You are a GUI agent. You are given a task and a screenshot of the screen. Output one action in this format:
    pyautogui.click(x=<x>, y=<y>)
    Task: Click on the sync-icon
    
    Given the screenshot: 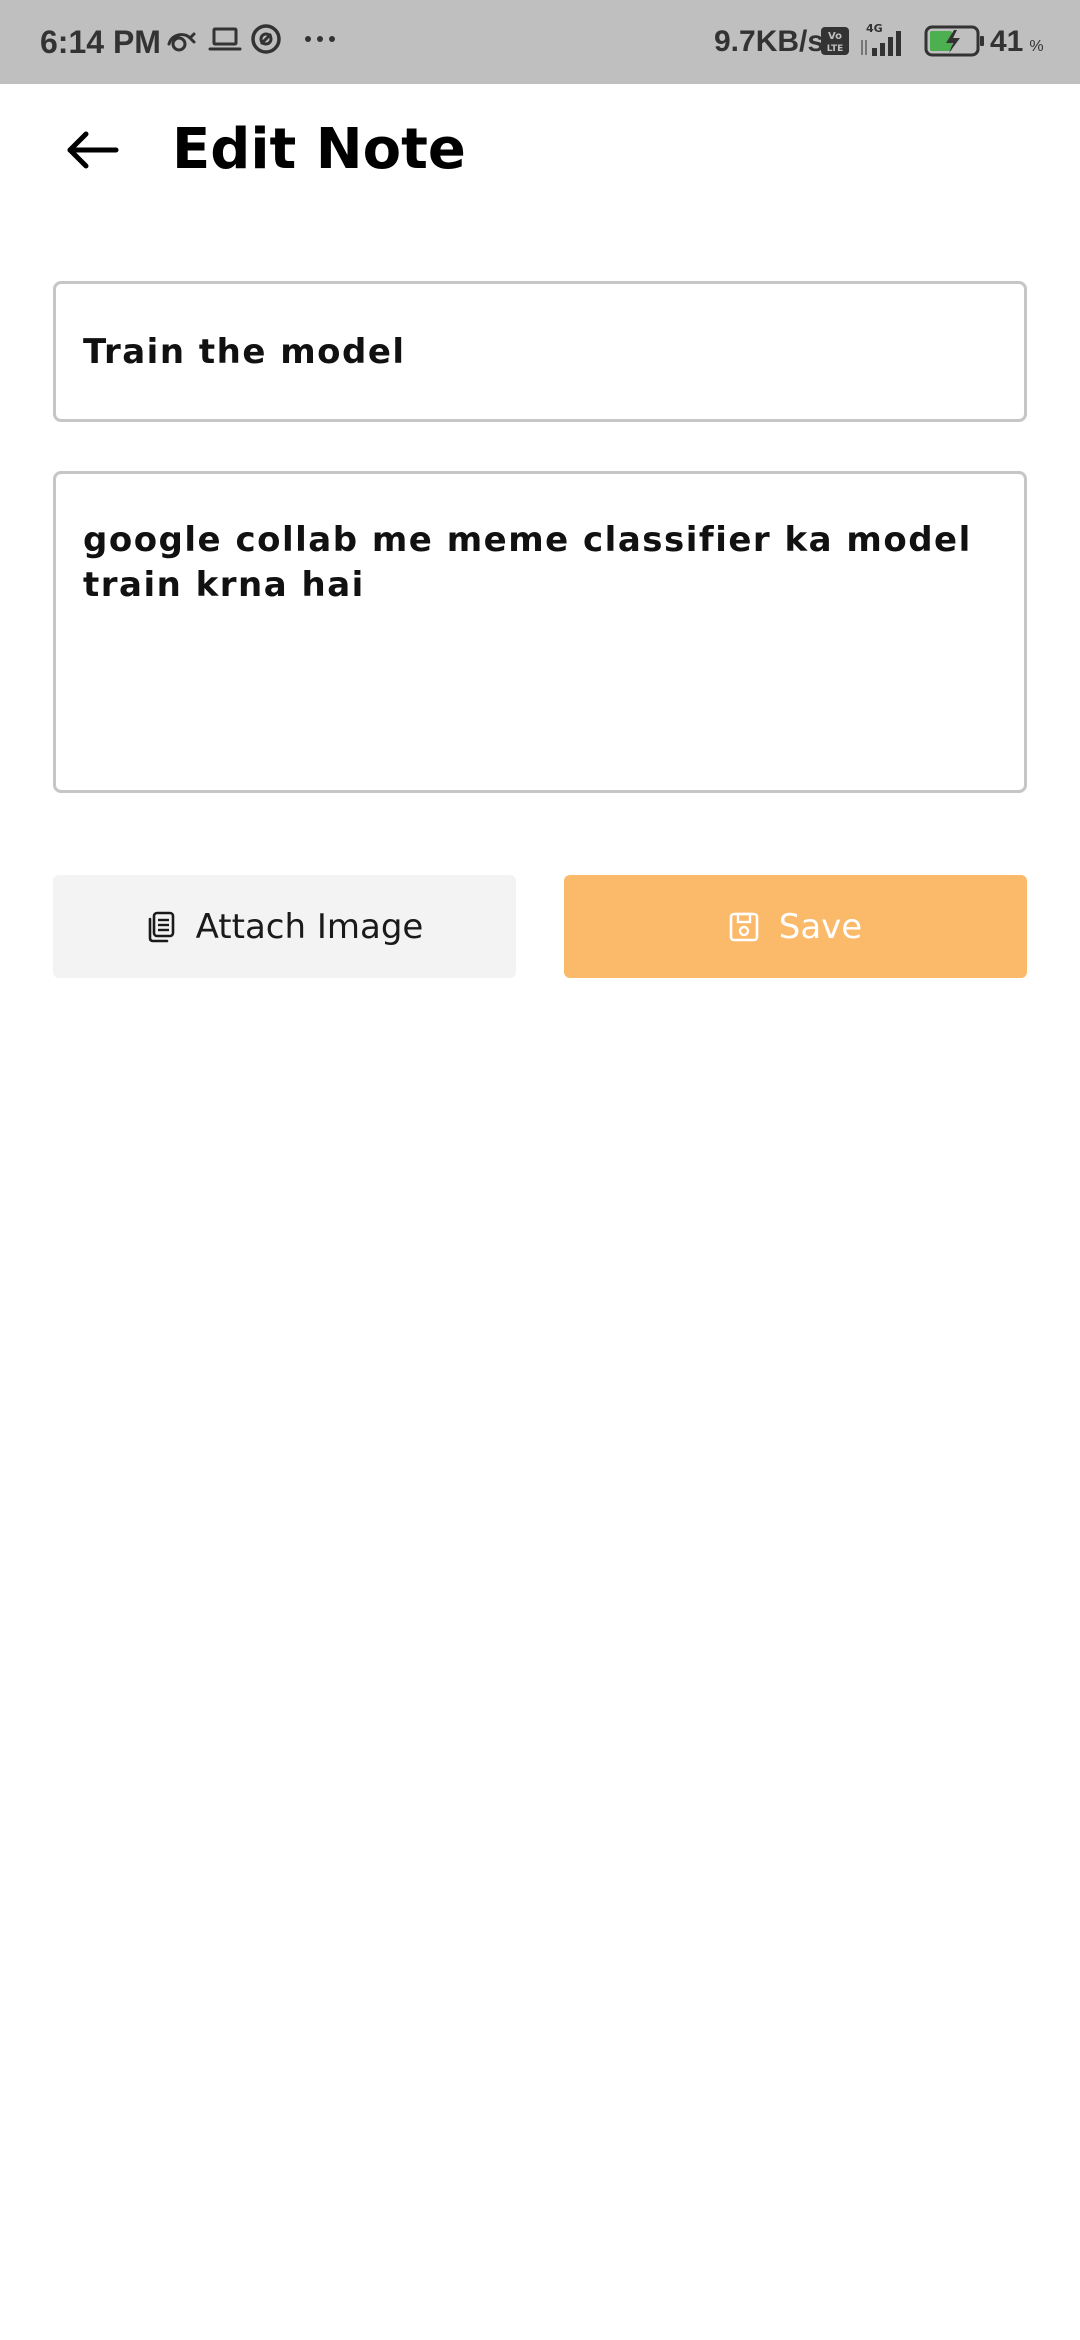 What is the action you would take?
    pyautogui.click(x=181, y=41)
    